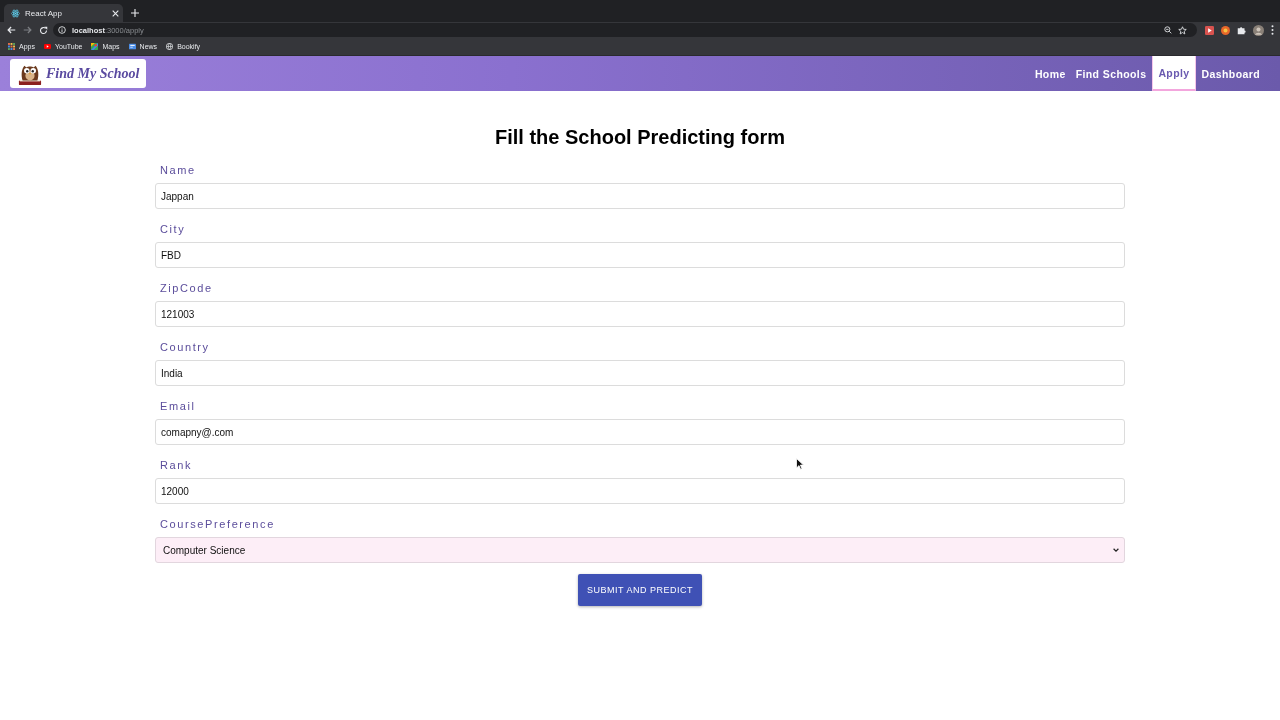 Image resolution: width=1280 pixels, height=720 pixels. What do you see at coordinates (640, 314) in the screenshot?
I see `input-field: 121003` at bounding box center [640, 314].